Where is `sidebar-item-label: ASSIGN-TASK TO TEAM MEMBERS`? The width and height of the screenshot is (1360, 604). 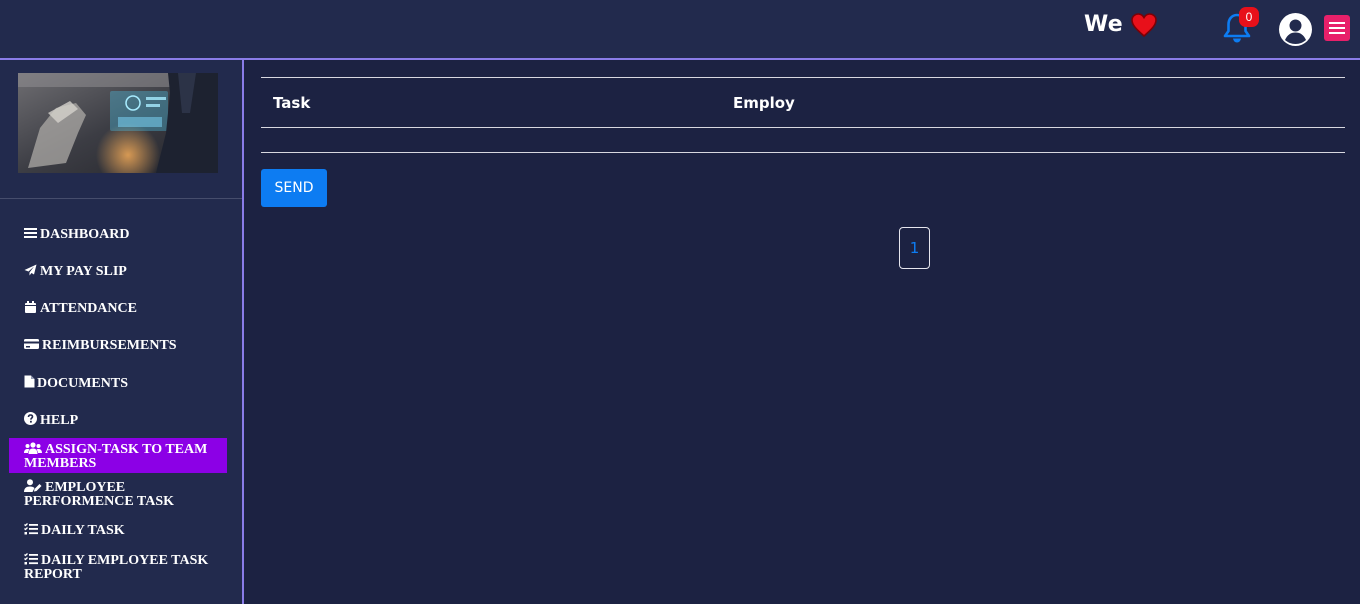
sidebar-item-label: ASSIGN-TASK TO TEAM MEMBERS is located at coordinates (116, 456).